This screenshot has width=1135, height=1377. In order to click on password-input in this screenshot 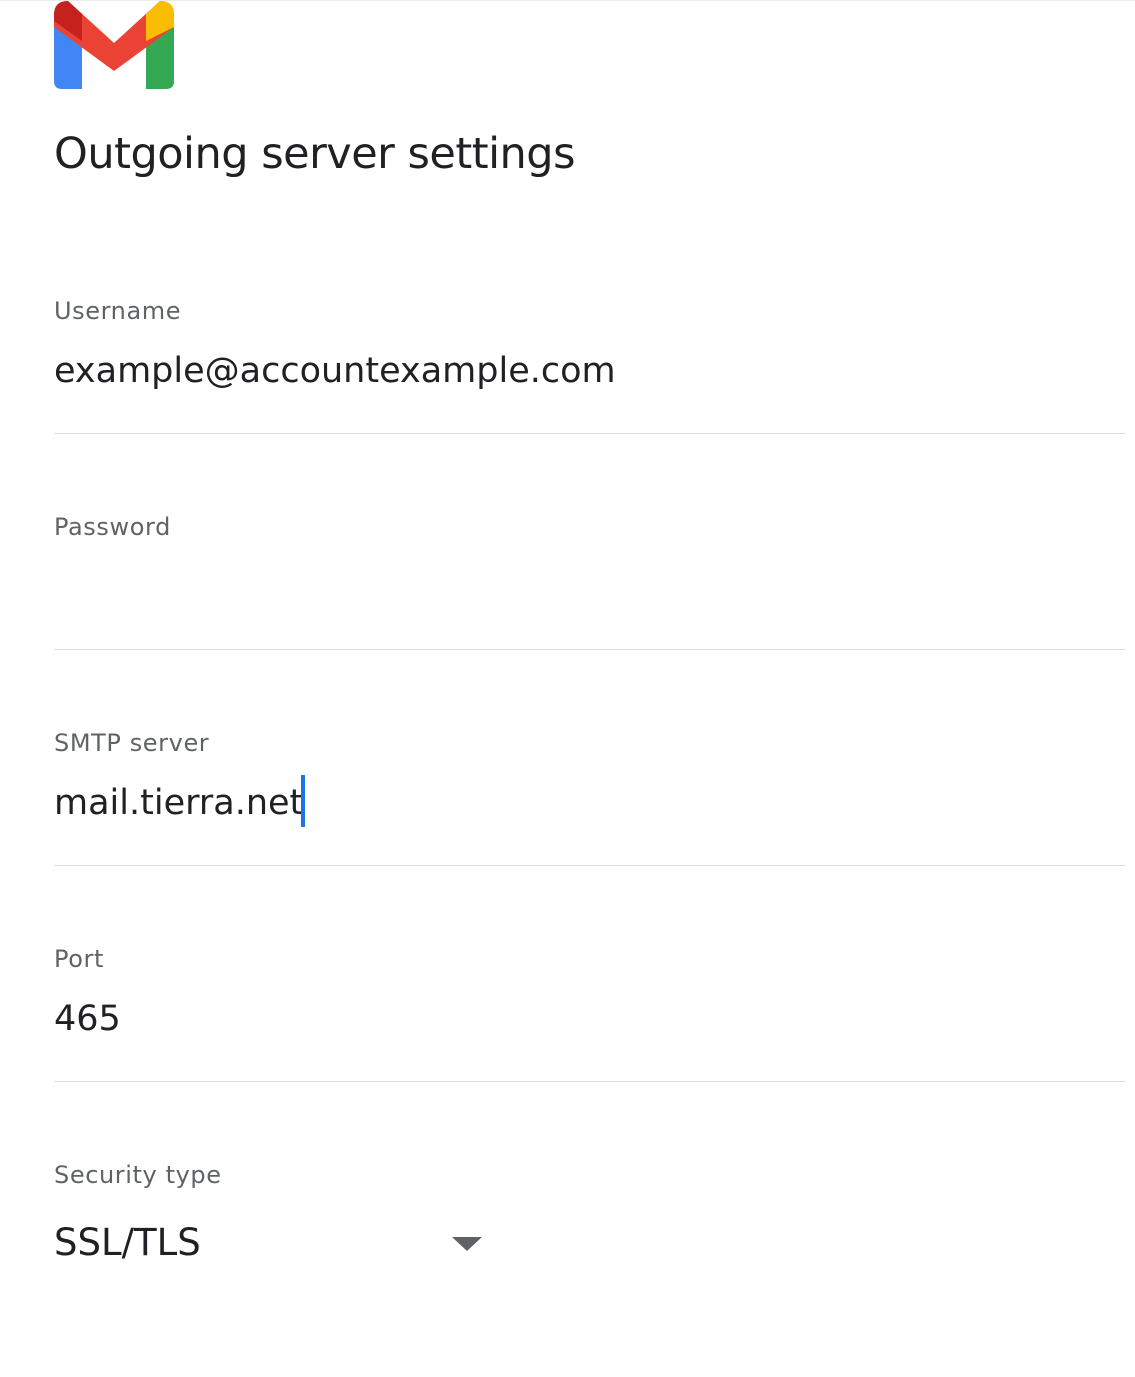, I will do `click(589, 587)`.